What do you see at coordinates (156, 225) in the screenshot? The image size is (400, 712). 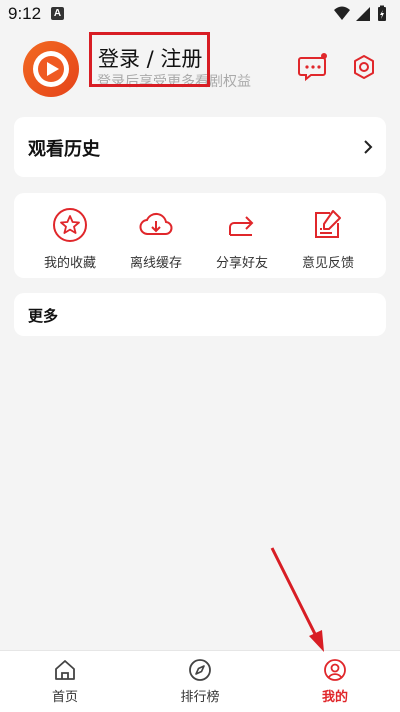 I see `cloud-download-icon` at bounding box center [156, 225].